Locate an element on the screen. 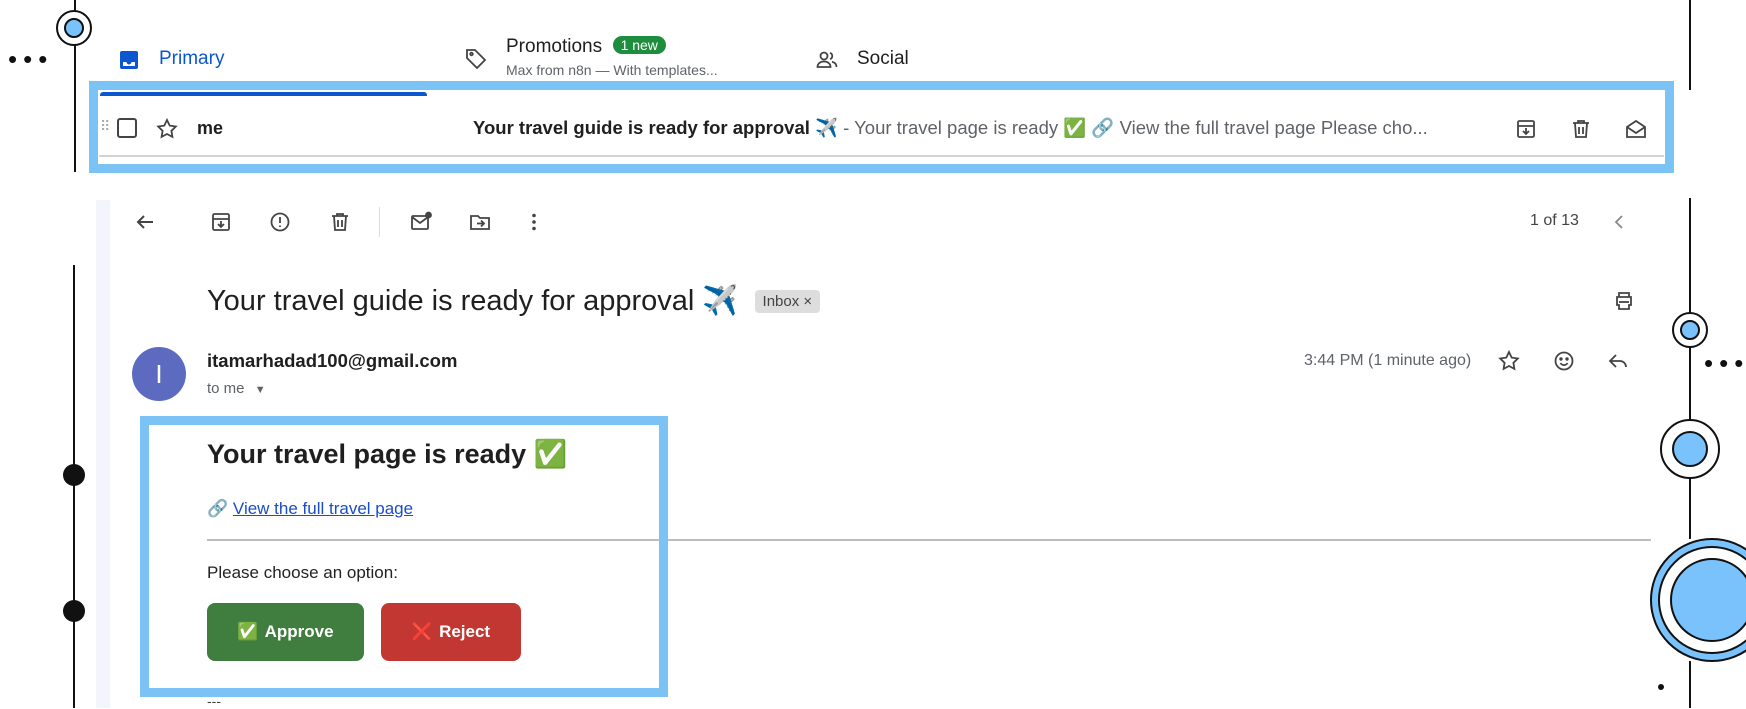 The height and width of the screenshot is (709, 1746). decorative-ring-top-left is located at coordinates (74, 28).